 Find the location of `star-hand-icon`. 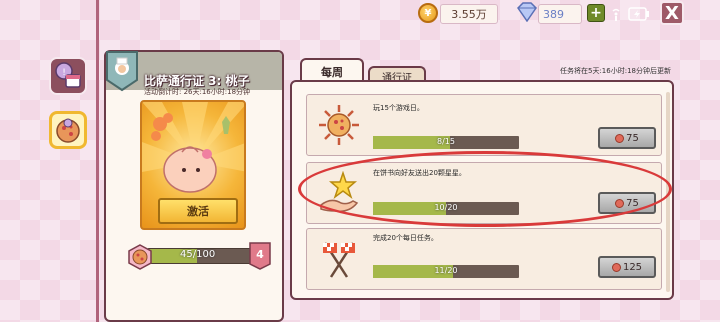

star-hand-icon is located at coordinates (339, 193).